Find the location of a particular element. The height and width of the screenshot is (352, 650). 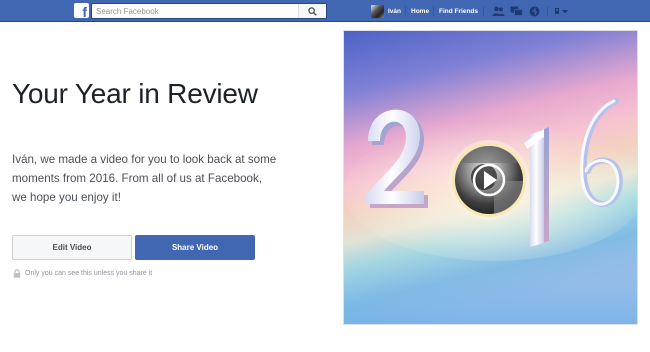

edit-video-label: Edit Video is located at coordinates (72, 247).